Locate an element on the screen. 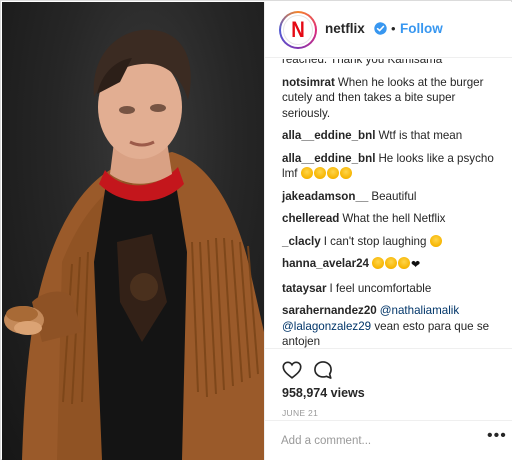 The width and height of the screenshot is (512, 460). comment-username: notsimrat is located at coordinates (308, 82).